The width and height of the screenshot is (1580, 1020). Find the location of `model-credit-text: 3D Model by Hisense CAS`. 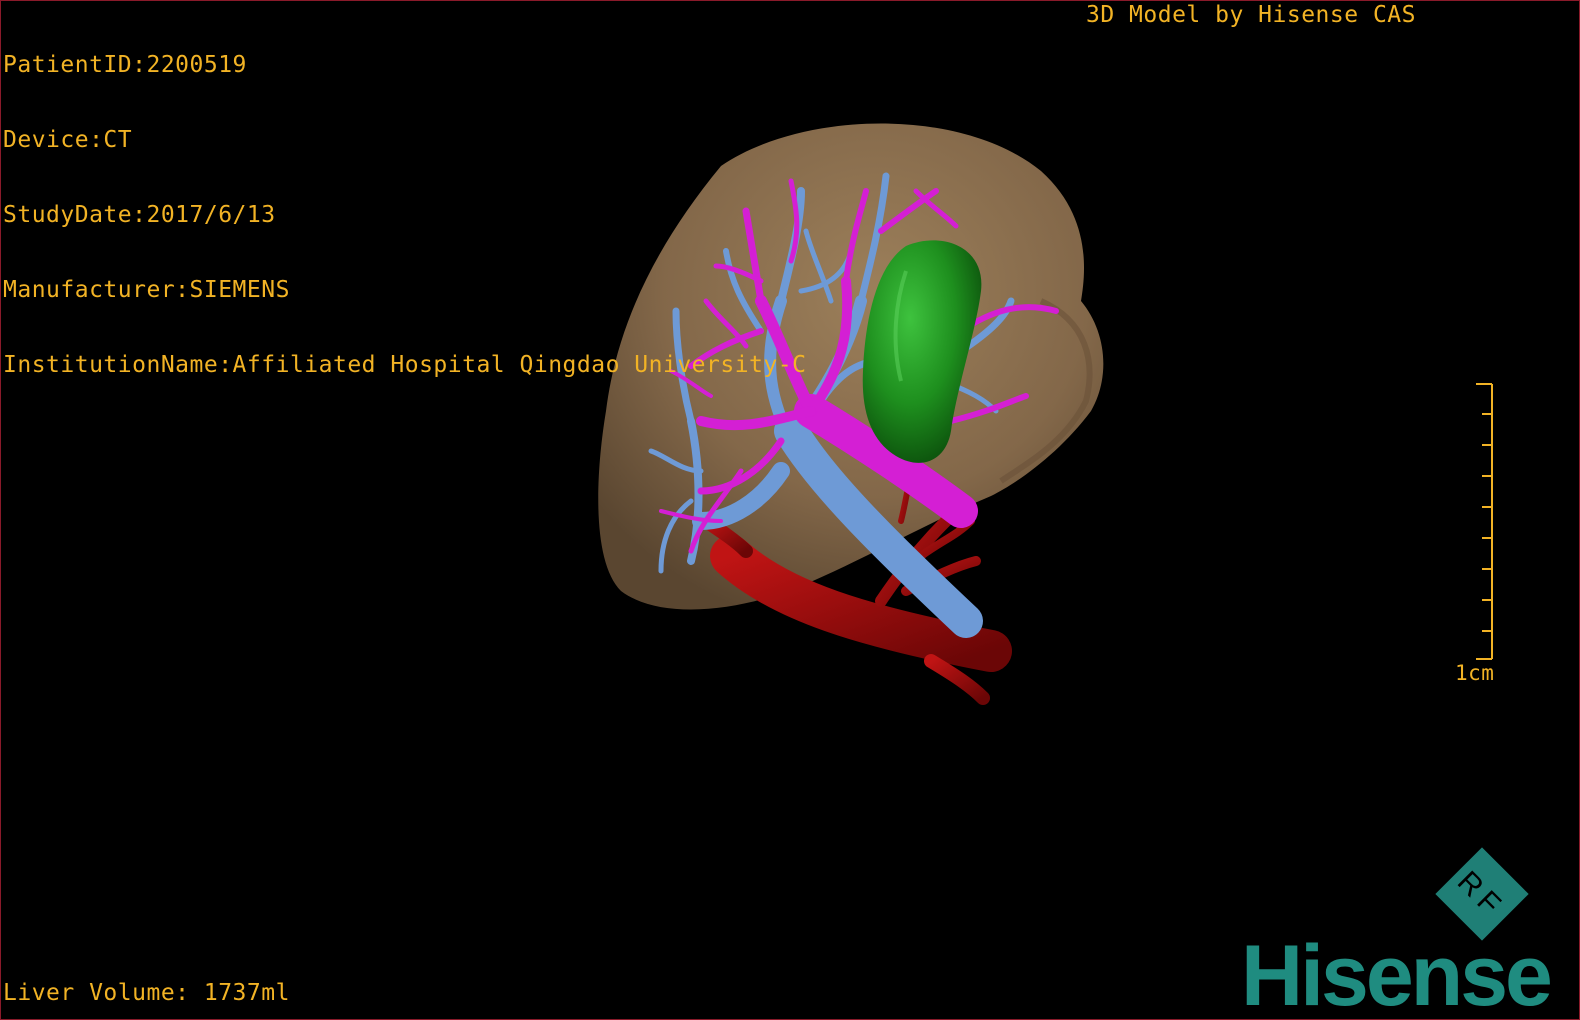

model-credit-text: 3D Model by Hisense CAS is located at coordinates (1251, 15).